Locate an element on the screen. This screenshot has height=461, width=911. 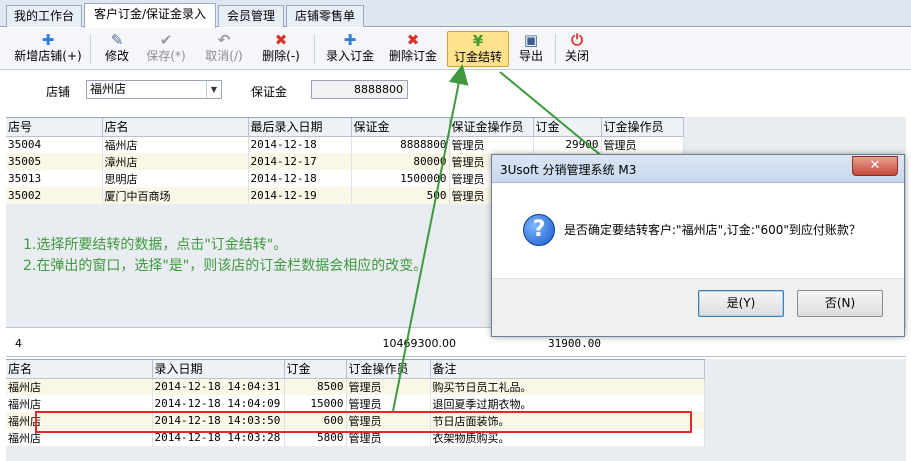
delete-button: ✖ 删除(-) is located at coordinates (281, 49).